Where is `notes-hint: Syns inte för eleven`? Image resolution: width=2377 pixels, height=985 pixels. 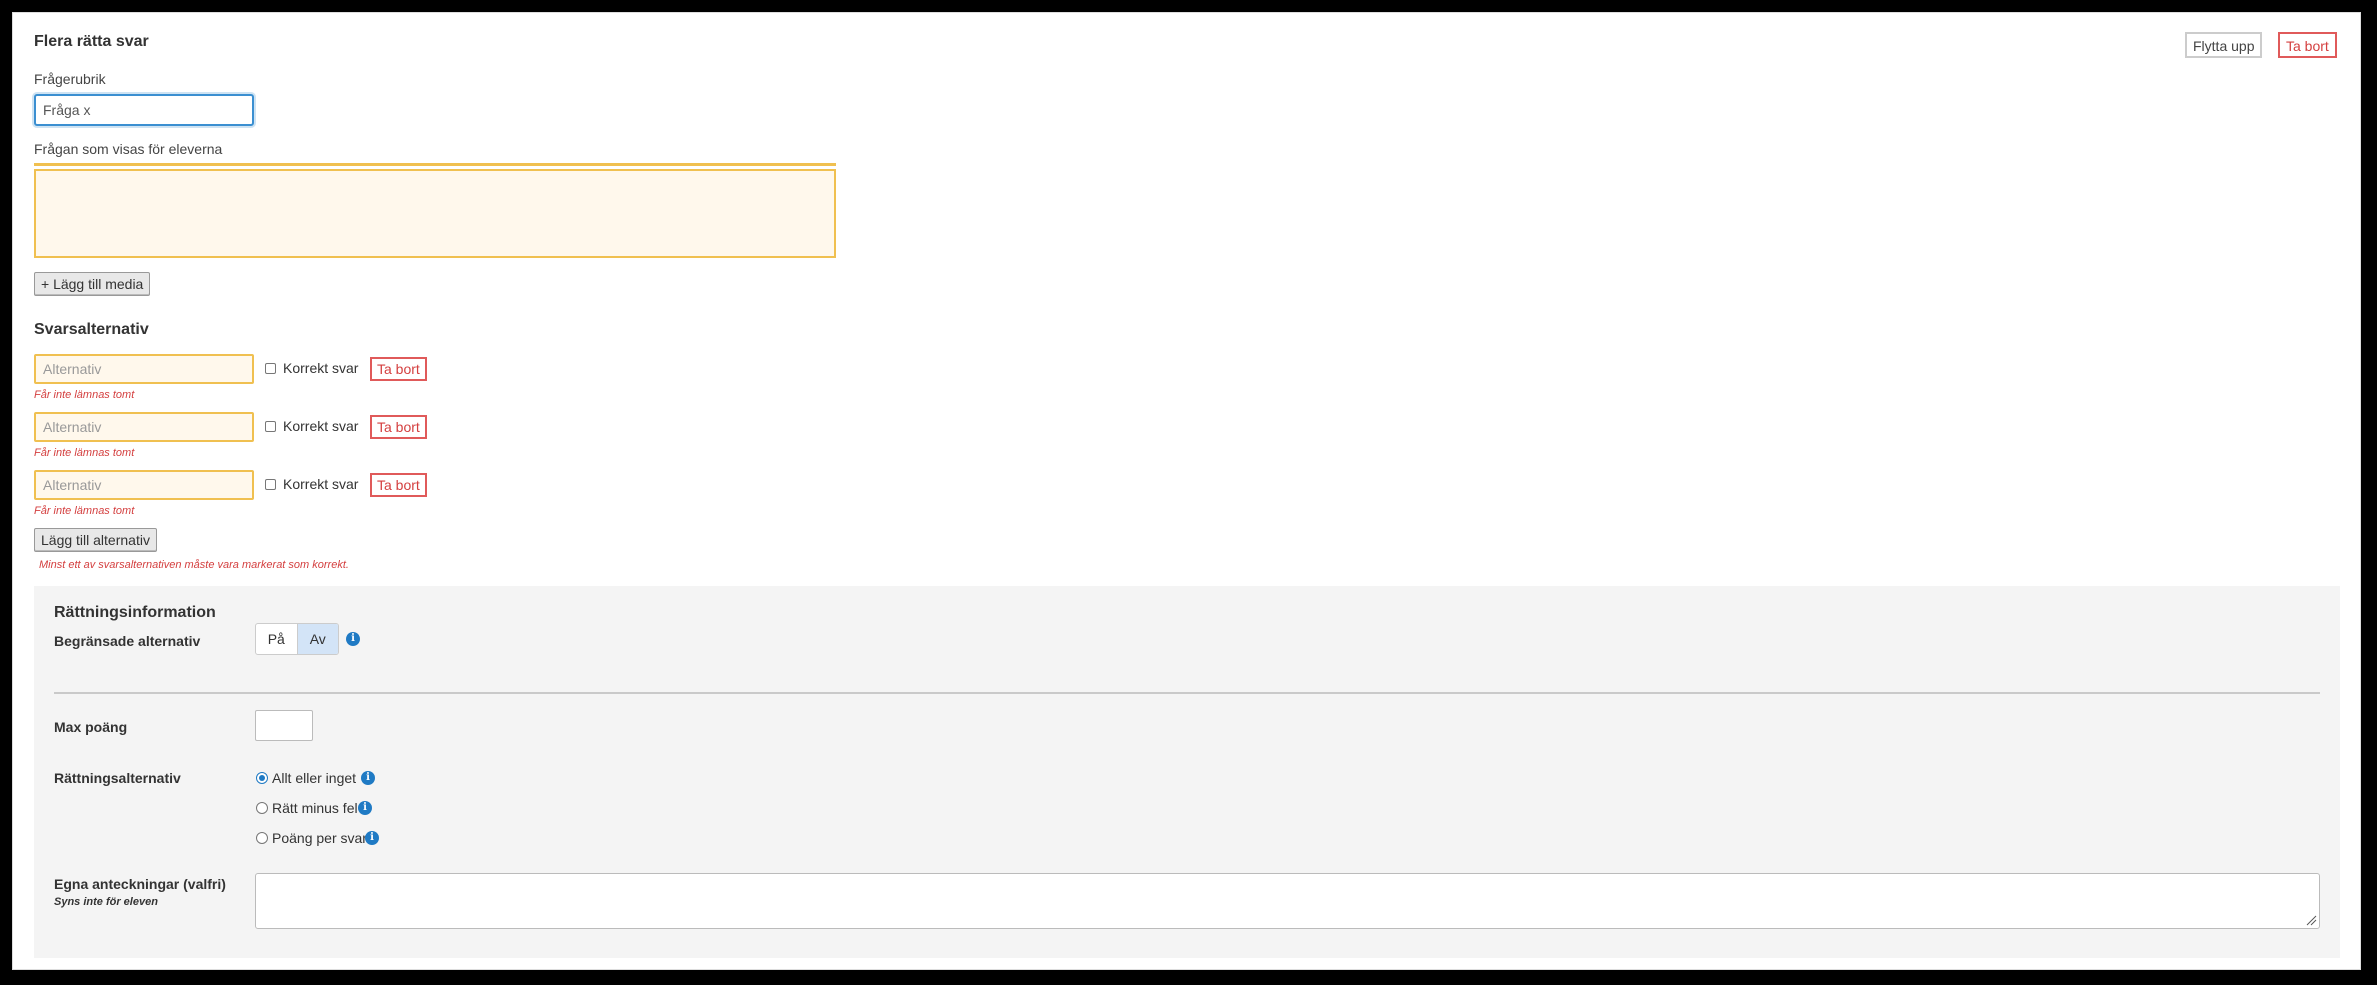 notes-hint: Syns inte för eleven is located at coordinates (106, 902).